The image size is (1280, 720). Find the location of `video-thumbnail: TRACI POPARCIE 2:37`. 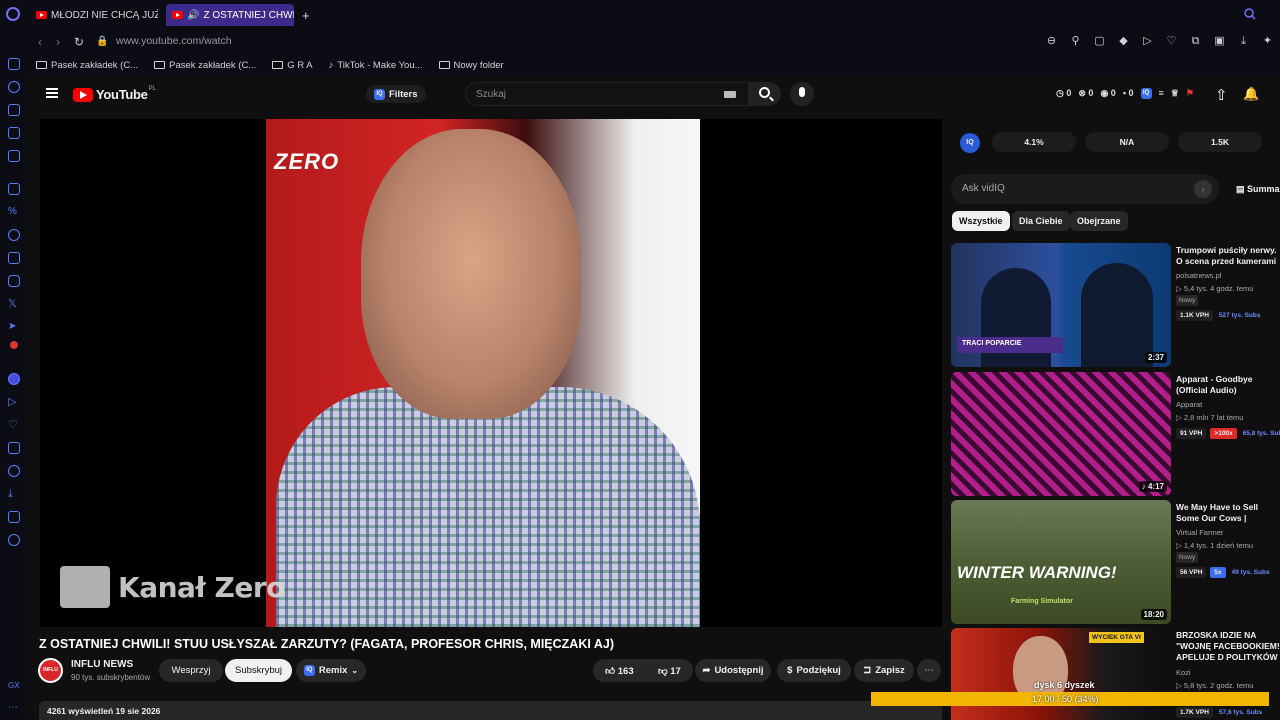

video-thumbnail: TRACI POPARCIE 2:37 is located at coordinates (1061, 305).